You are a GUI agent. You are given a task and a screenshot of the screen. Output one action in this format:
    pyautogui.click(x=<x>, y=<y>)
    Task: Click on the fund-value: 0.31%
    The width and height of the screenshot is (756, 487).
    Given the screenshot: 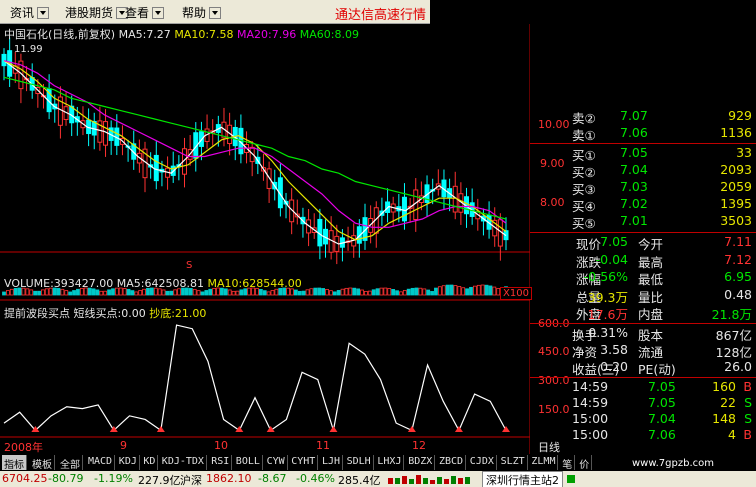 What is the action you would take?
    pyautogui.click(x=608, y=332)
    